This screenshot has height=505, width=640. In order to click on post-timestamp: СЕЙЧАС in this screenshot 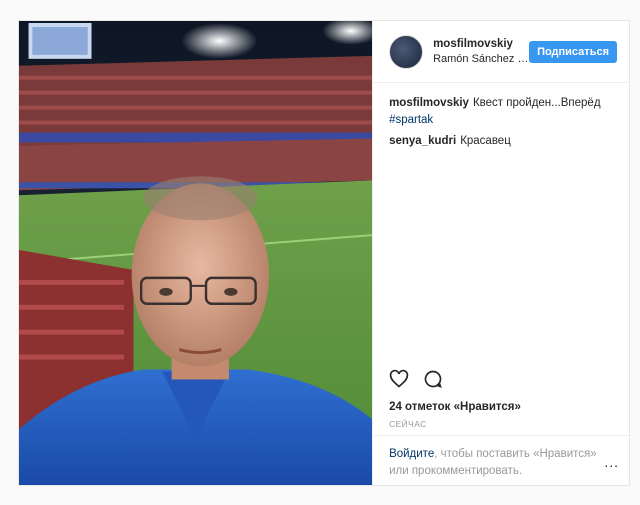, I will do `click(408, 424)`.